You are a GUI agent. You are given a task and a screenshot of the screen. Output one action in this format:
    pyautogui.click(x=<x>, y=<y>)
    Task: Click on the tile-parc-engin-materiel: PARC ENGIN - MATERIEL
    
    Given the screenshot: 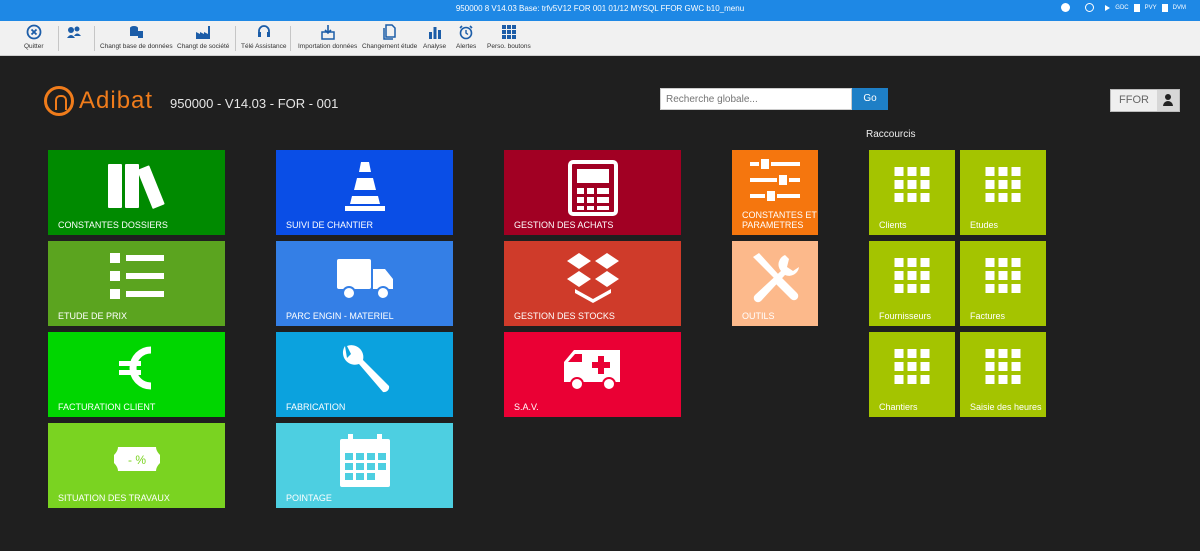 What is the action you would take?
    pyautogui.click(x=364, y=283)
    